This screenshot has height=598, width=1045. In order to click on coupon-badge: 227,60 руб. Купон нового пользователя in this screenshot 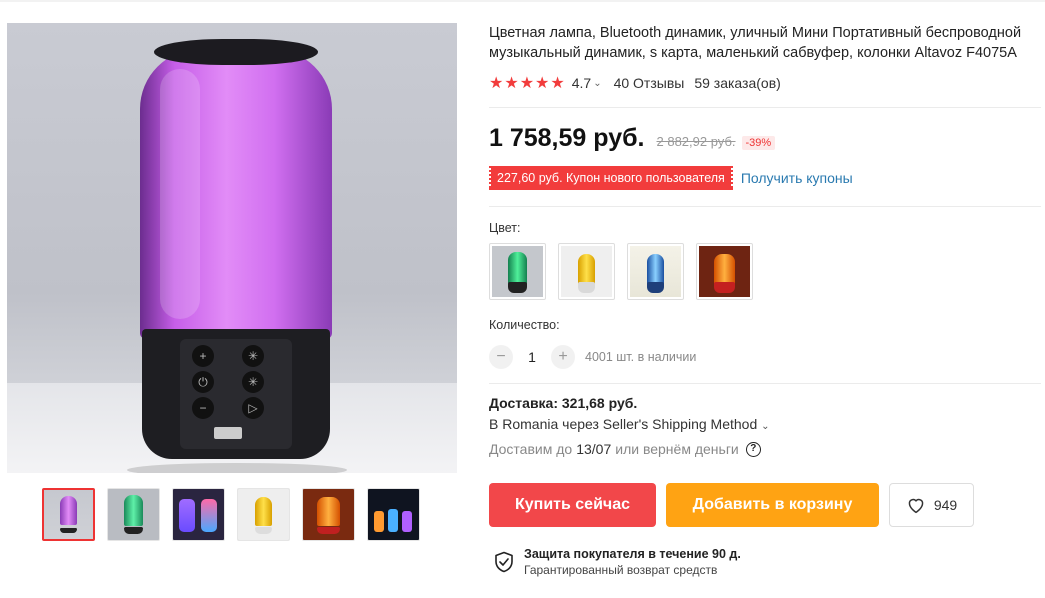, I will do `click(611, 178)`.